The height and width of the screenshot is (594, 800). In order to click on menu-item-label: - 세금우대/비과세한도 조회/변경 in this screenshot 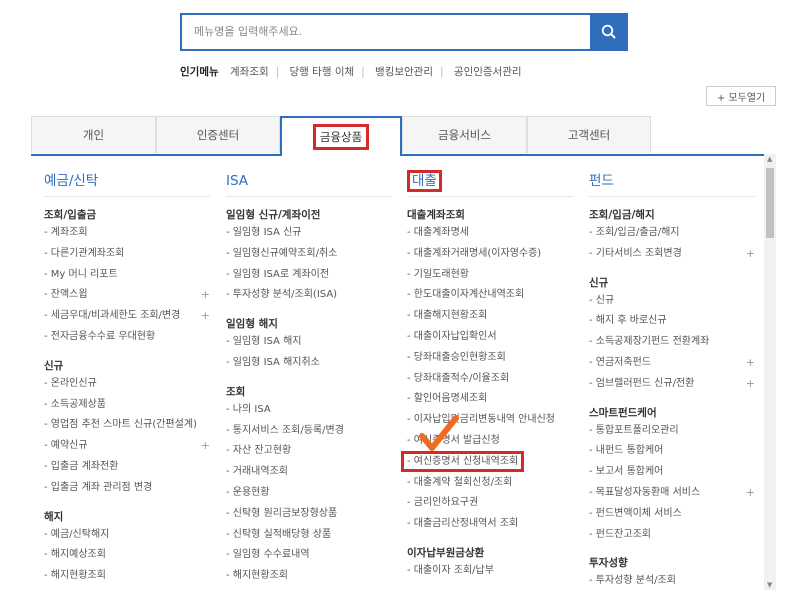, I will do `click(112, 316)`.